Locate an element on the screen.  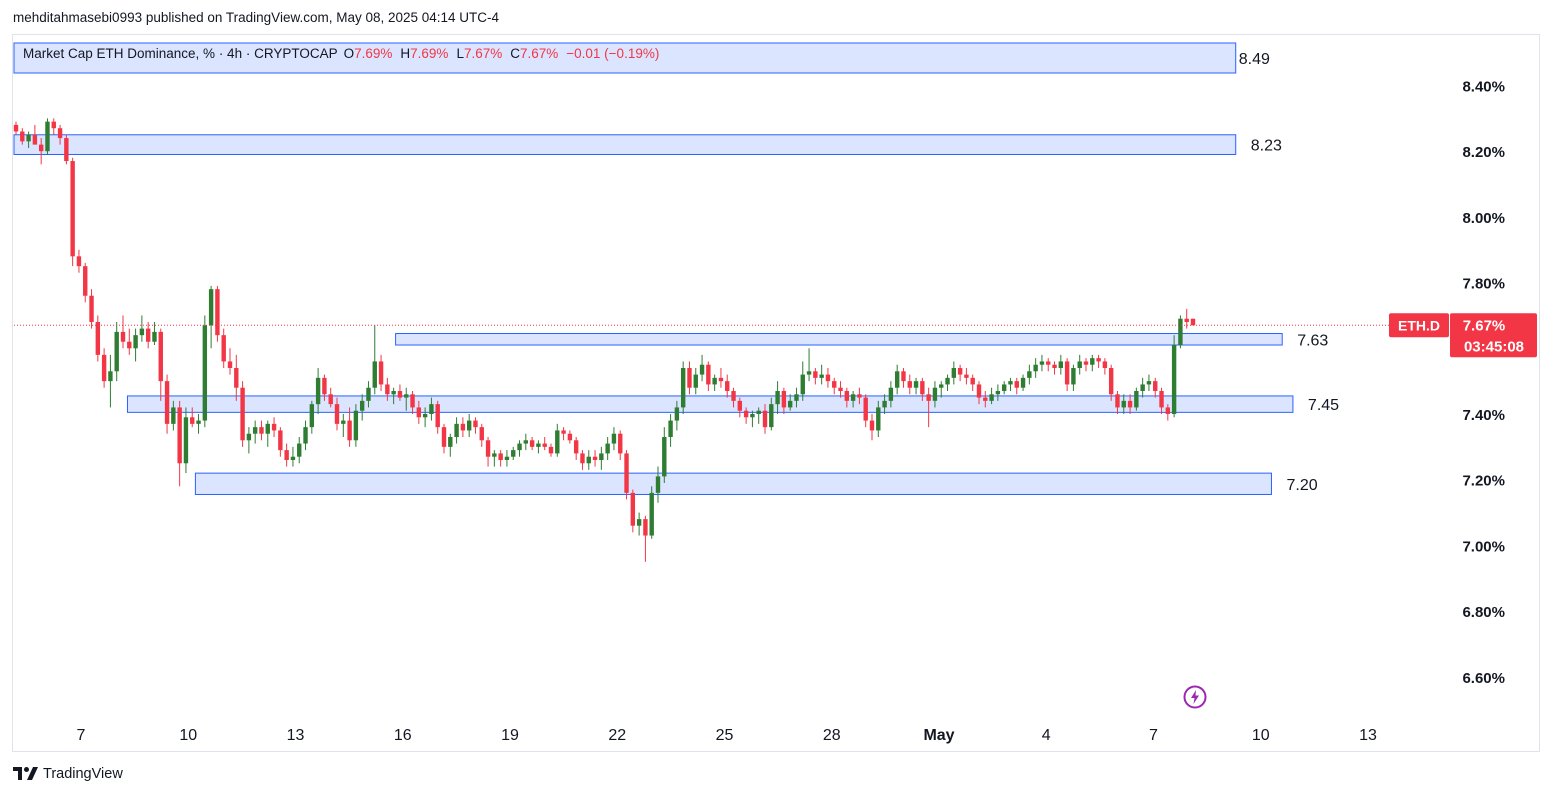
footer-brand: TradingView is located at coordinates (83, 774).